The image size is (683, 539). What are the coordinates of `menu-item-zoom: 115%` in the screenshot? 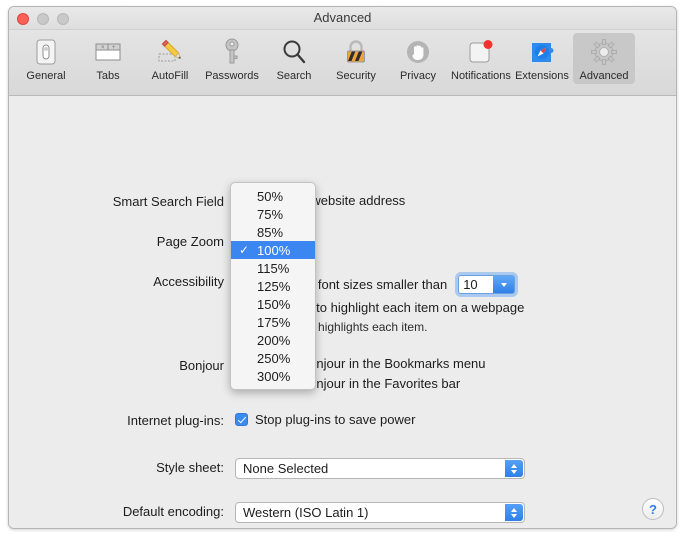 It's located at (273, 268).